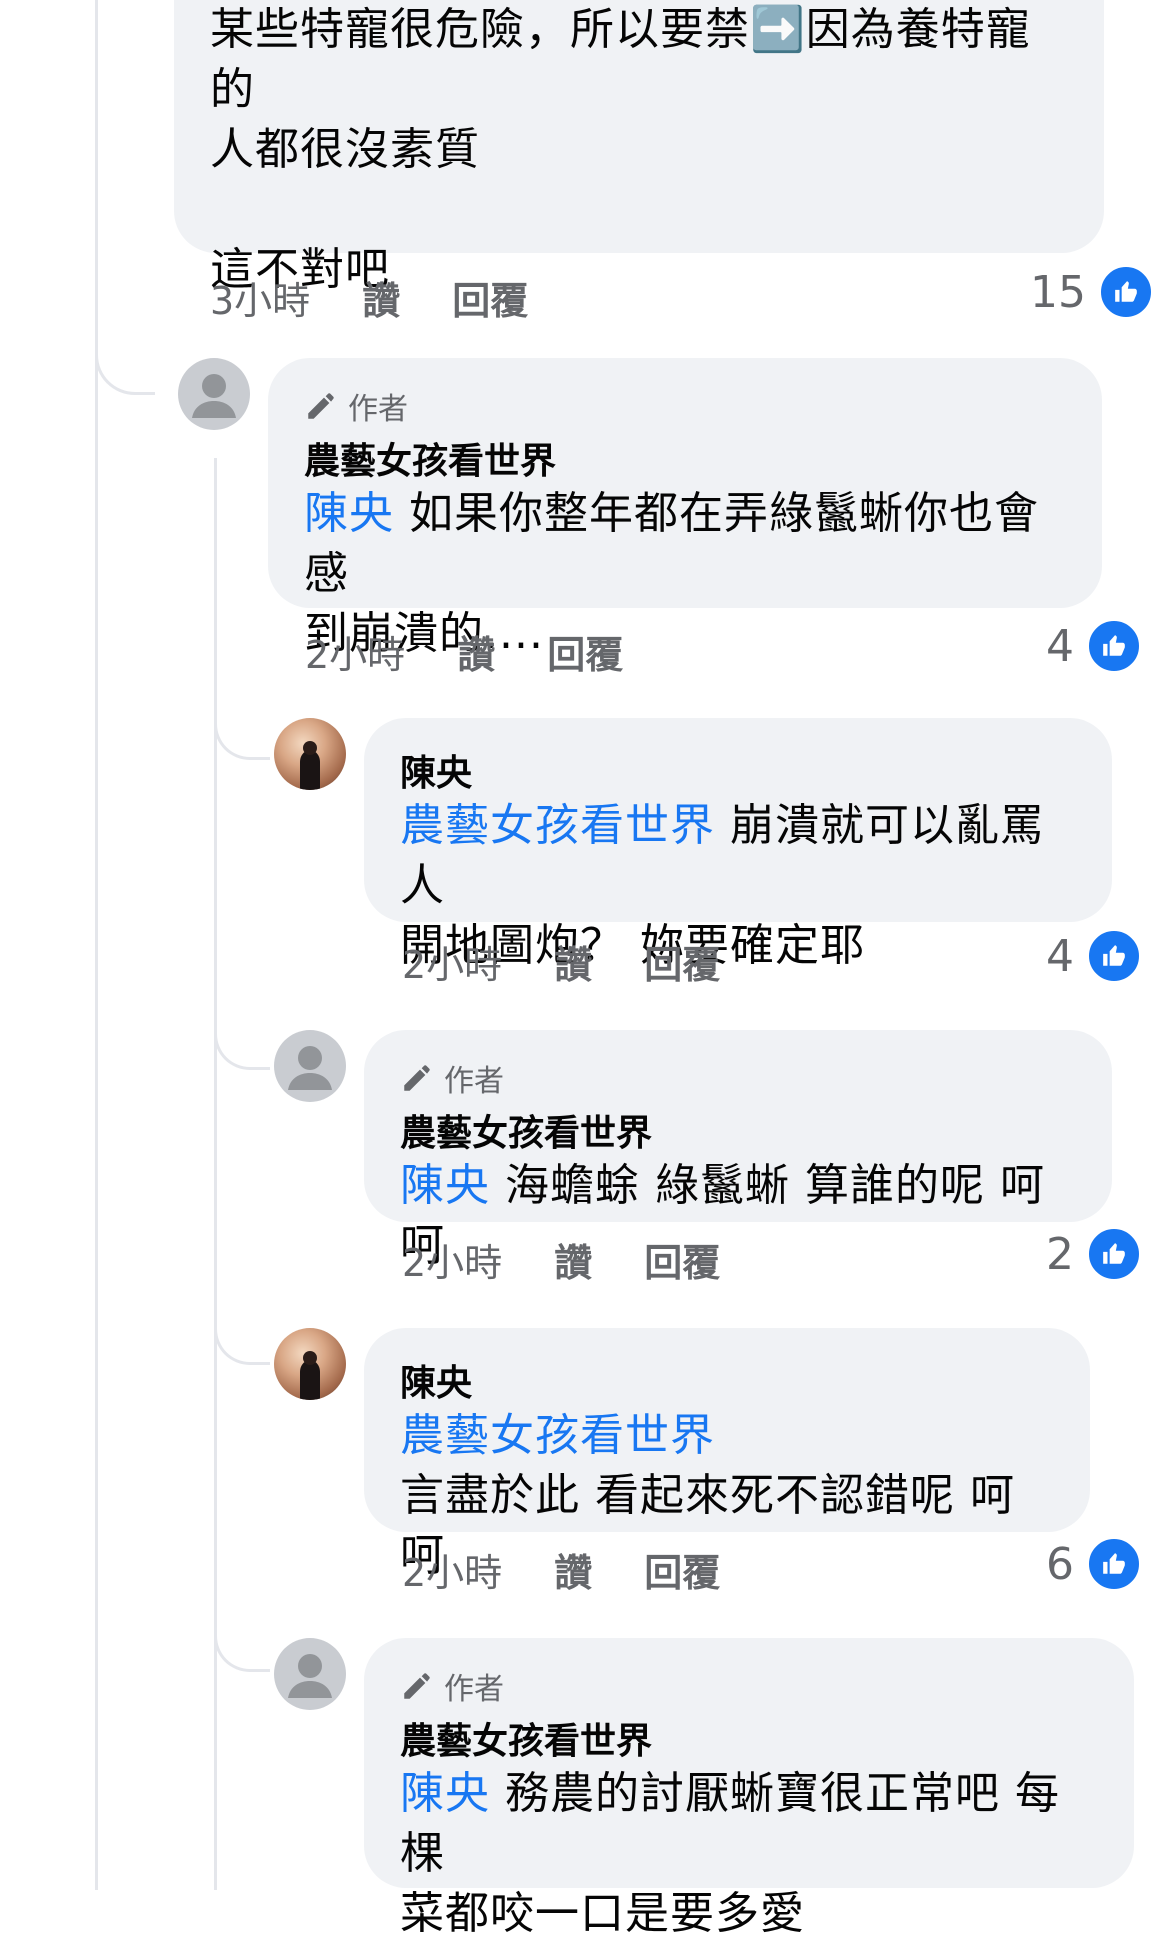 The height and width of the screenshot is (1944, 1170). I want to click on reply-meta-4: 2小時 讚 回覆, so click(587, 1569).